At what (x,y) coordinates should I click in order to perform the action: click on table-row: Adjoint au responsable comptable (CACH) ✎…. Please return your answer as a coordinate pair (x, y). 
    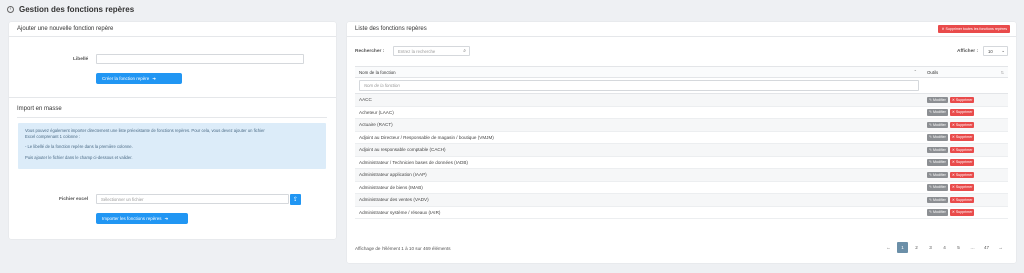
    Looking at the image, I should click on (681, 150).